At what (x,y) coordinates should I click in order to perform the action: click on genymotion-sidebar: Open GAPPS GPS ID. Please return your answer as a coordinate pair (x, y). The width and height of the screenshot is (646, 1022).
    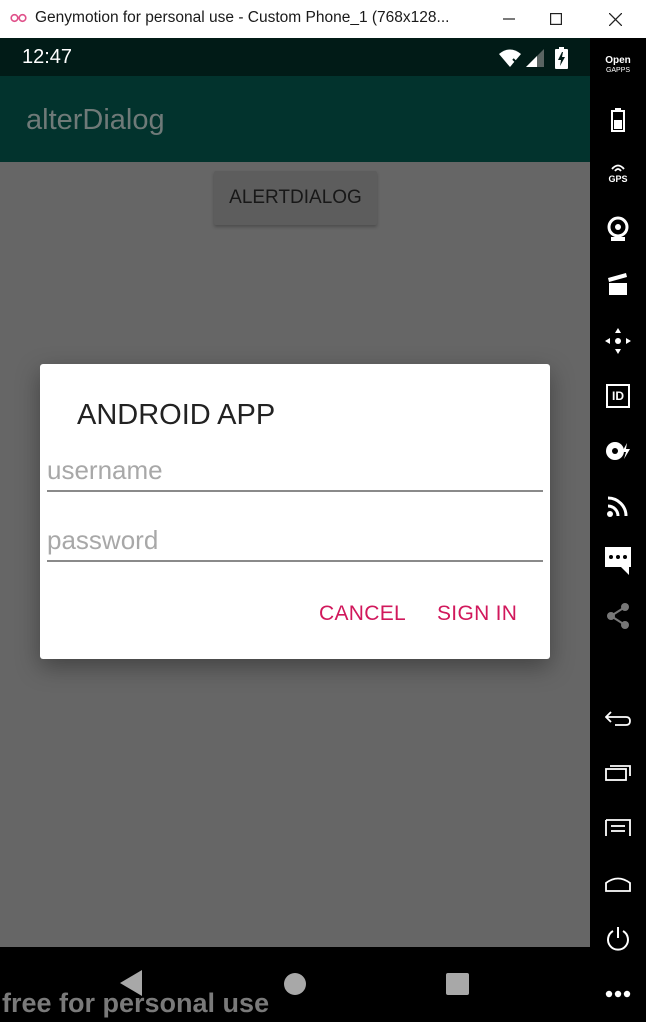
    Looking at the image, I should click on (618, 530).